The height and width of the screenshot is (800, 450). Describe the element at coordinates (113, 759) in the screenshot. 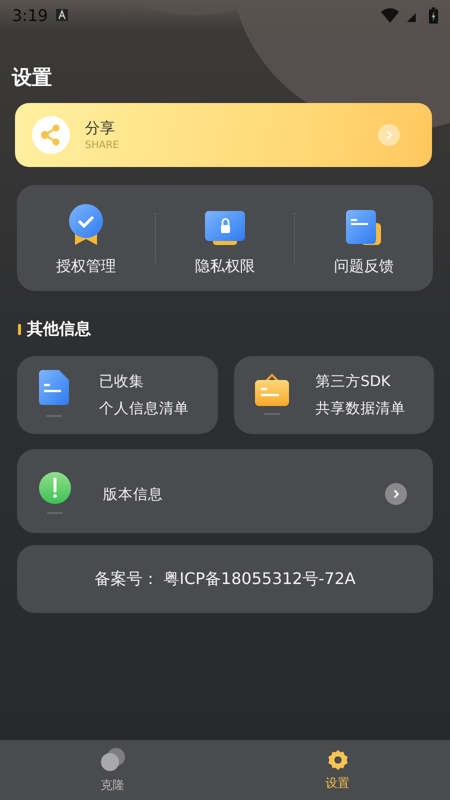

I see `overlapping-circles-icon` at that location.